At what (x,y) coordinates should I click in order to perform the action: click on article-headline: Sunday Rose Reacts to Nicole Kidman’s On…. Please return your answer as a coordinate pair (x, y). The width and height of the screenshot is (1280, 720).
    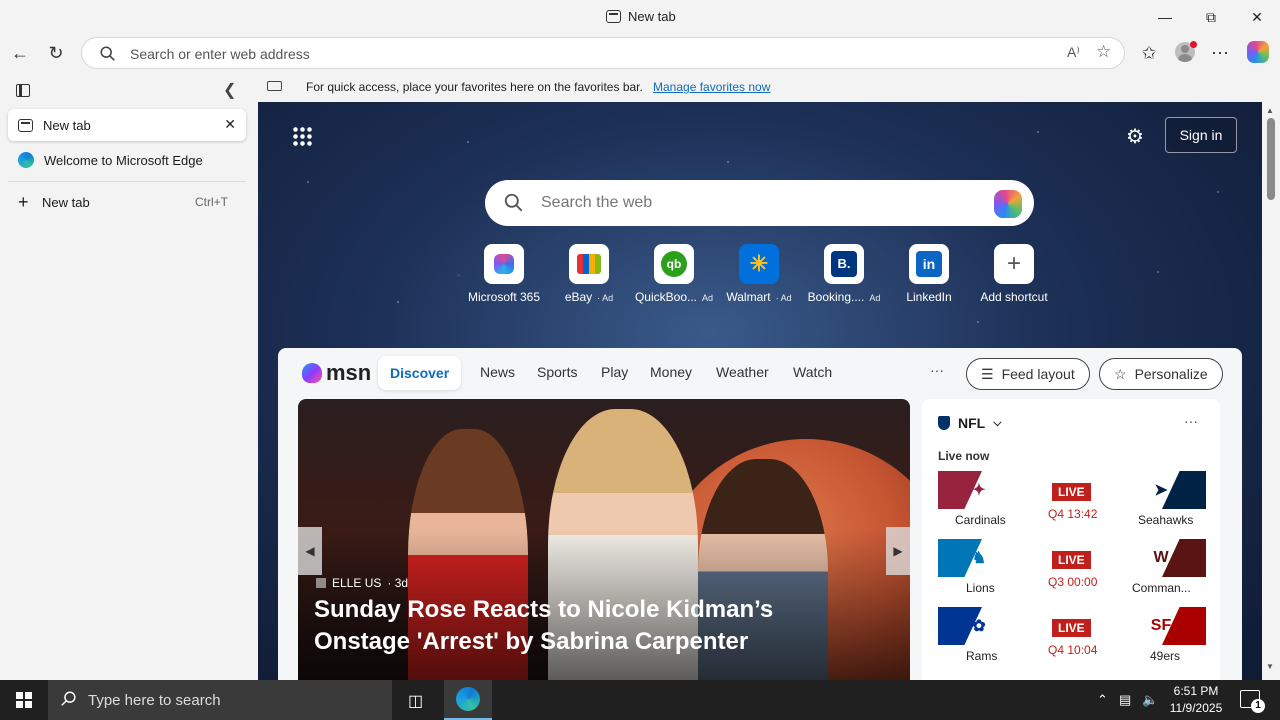
    Looking at the image, I should click on (594, 626).